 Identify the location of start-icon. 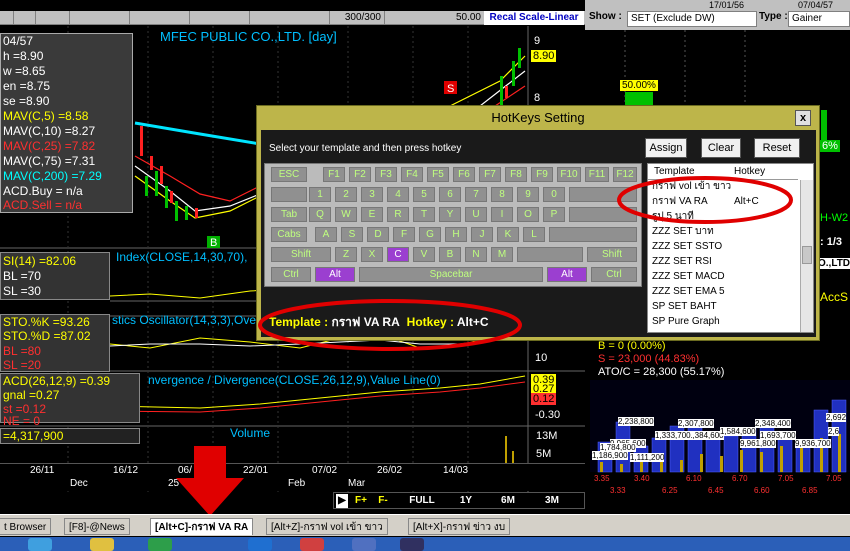
(40, 544).